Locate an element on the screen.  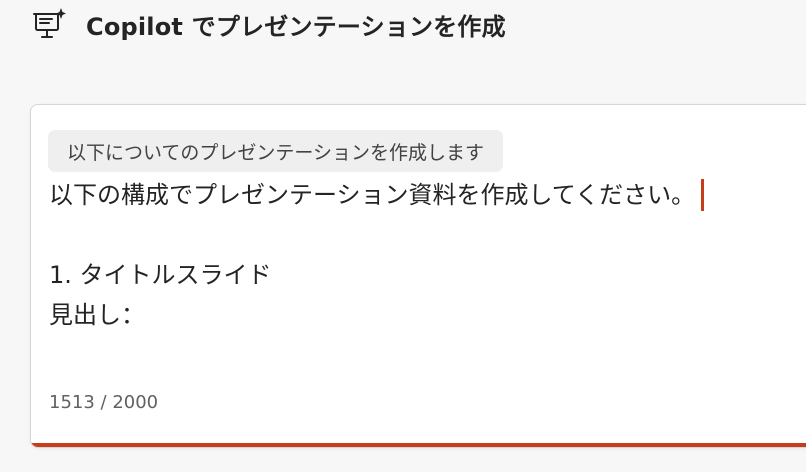
editor-line: 以下の構成でプレゼンテーション資料を作成してください。 is located at coordinates (419, 195).